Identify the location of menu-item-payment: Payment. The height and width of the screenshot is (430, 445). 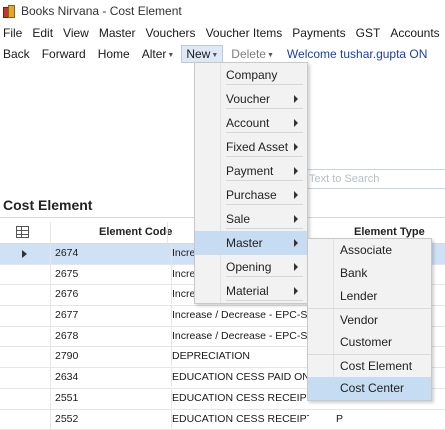
(251, 171).